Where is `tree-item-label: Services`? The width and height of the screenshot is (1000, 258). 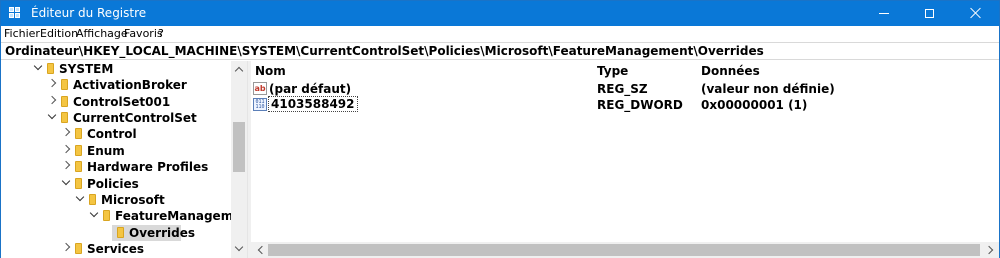
tree-item-label: Services is located at coordinates (116, 249).